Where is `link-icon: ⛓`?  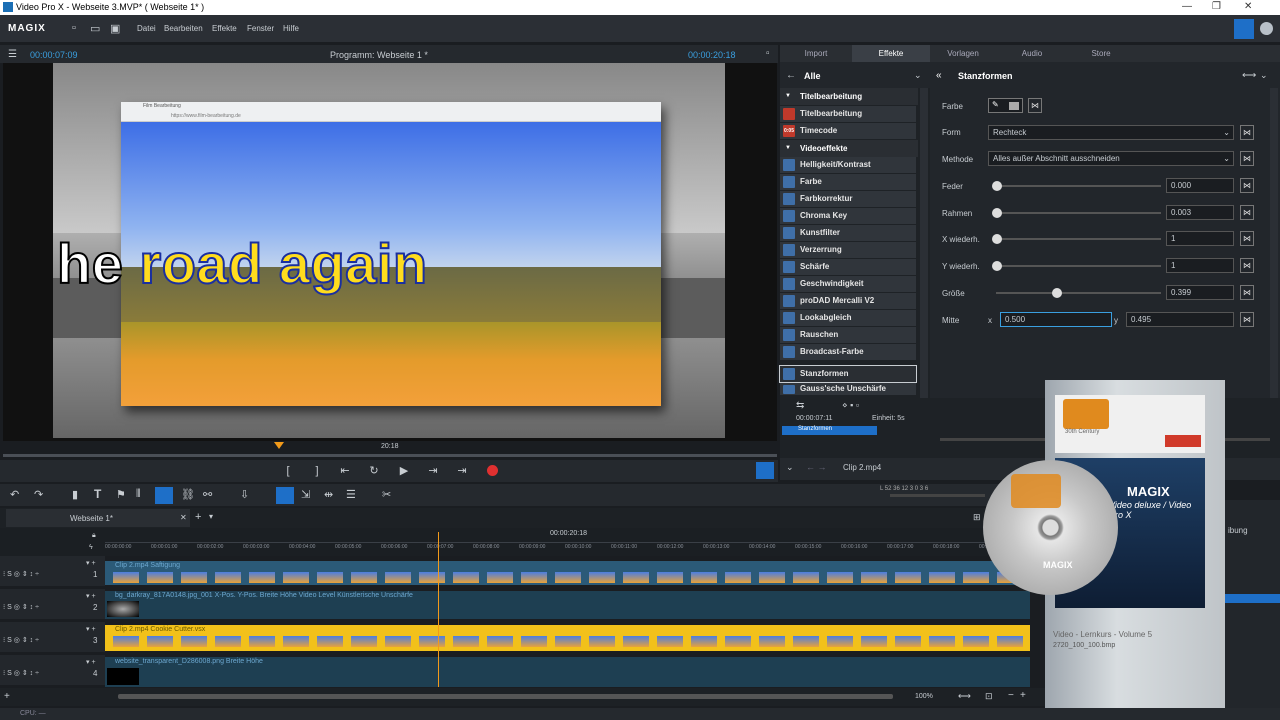
link-icon: ⛓ is located at coordinates (188, 494).